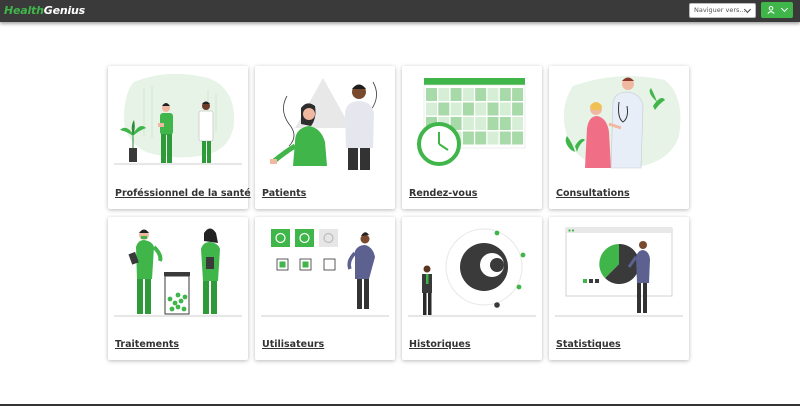 The height and width of the screenshot is (406, 800). Describe the element at coordinates (183, 193) in the screenshot. I see `card-label: Proféssionnel de la santé` at that location.